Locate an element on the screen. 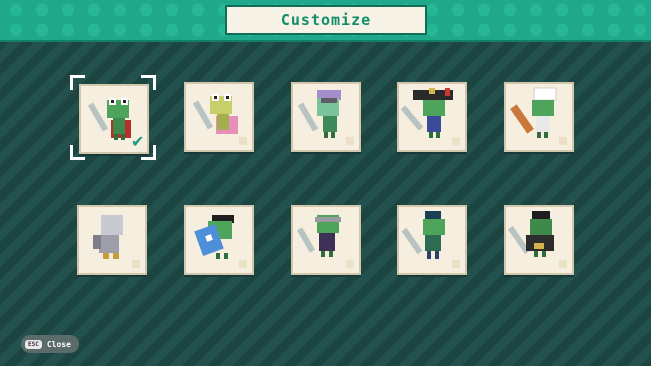  esc-key-icon: ESC is located at coordinates (33, 344).